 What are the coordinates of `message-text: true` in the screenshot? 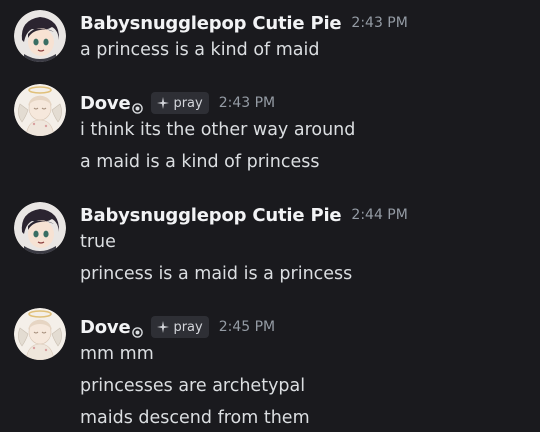 It's located at (98, 242).